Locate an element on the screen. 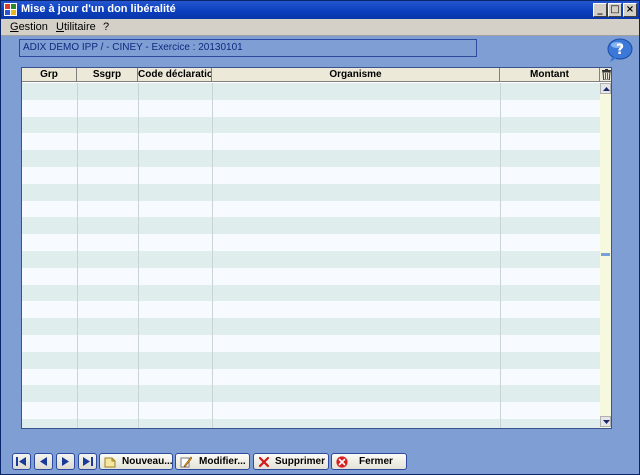 The height and width of the screenshot is (475, 640). column-header-grp: Grp is located at coordinates (49, 75).